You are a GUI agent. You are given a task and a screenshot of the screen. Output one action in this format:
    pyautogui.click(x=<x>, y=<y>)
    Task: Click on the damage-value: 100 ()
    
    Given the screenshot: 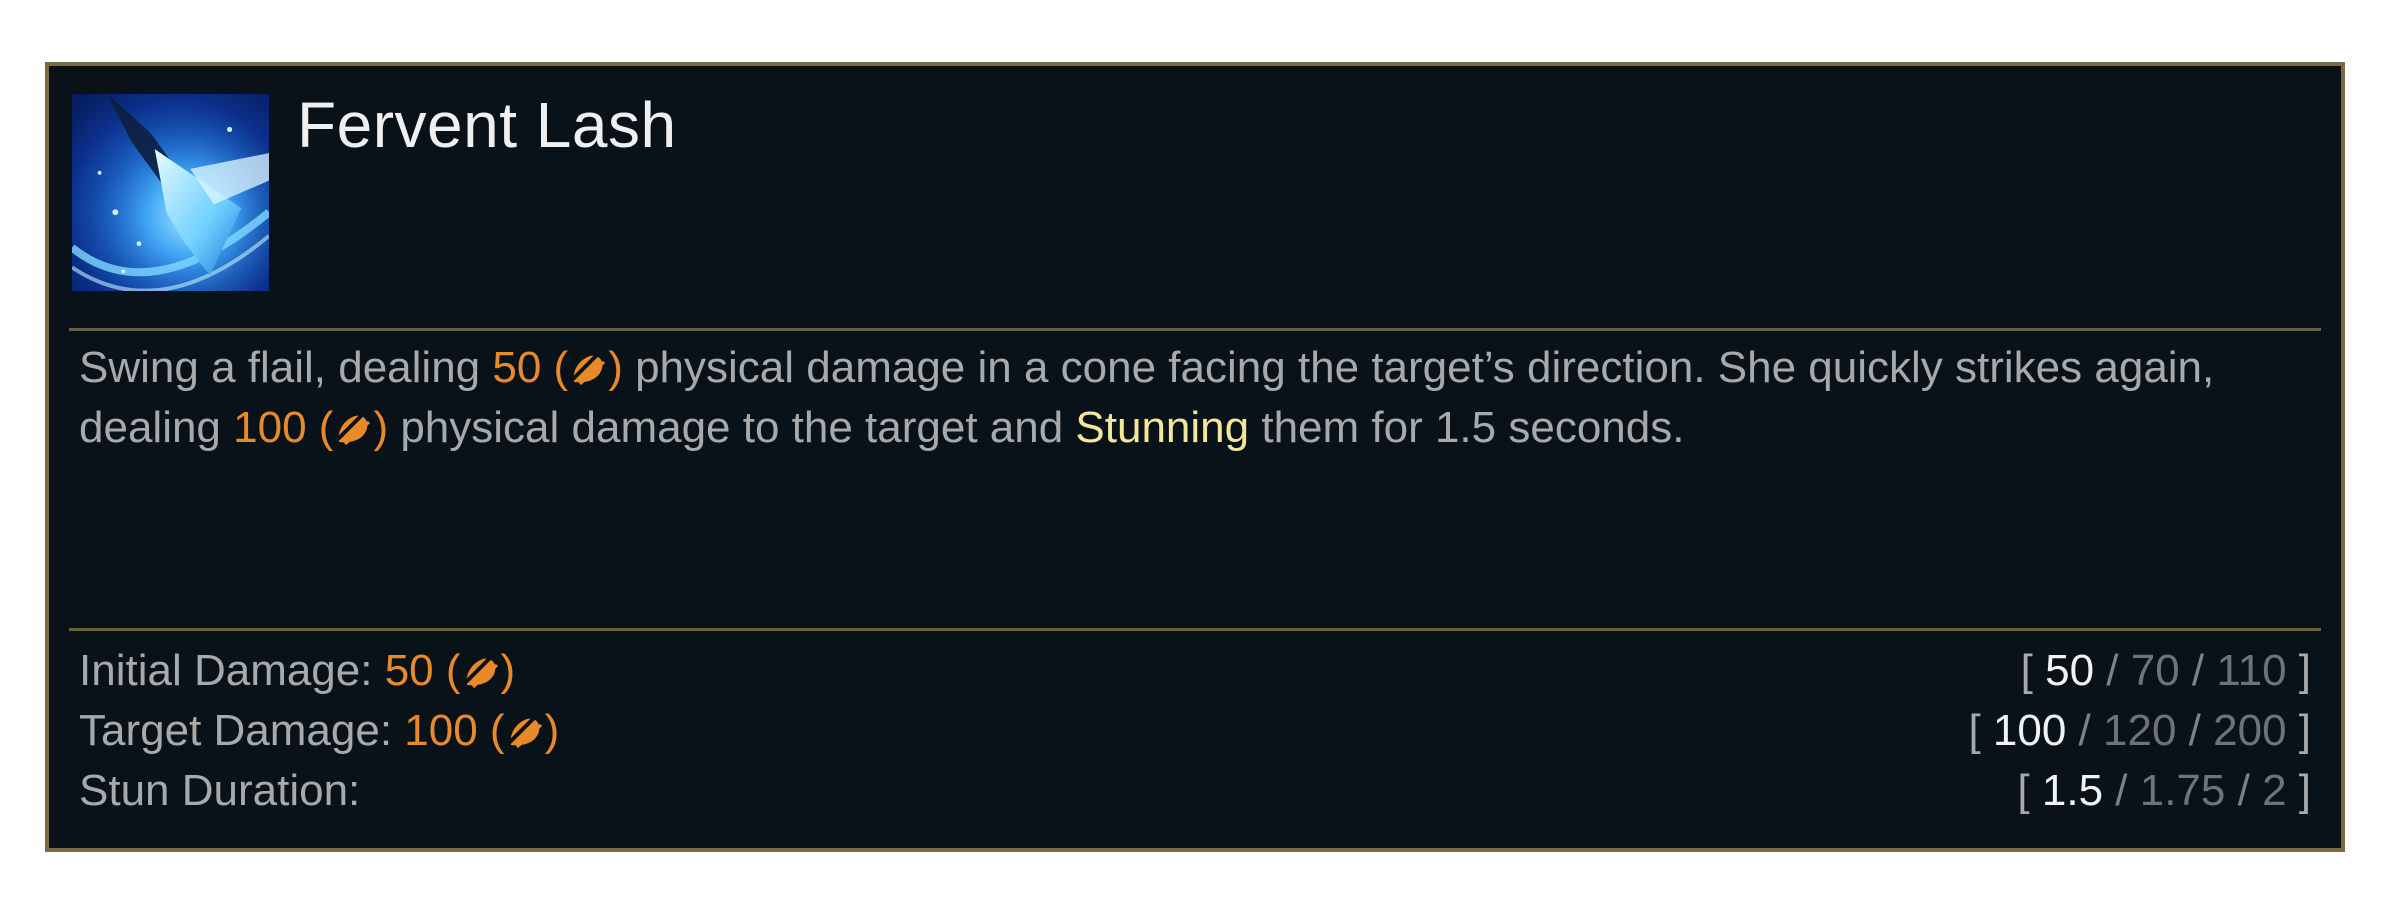 What is the action you would take?
    pyautogui.click(x=311, y=427)
    